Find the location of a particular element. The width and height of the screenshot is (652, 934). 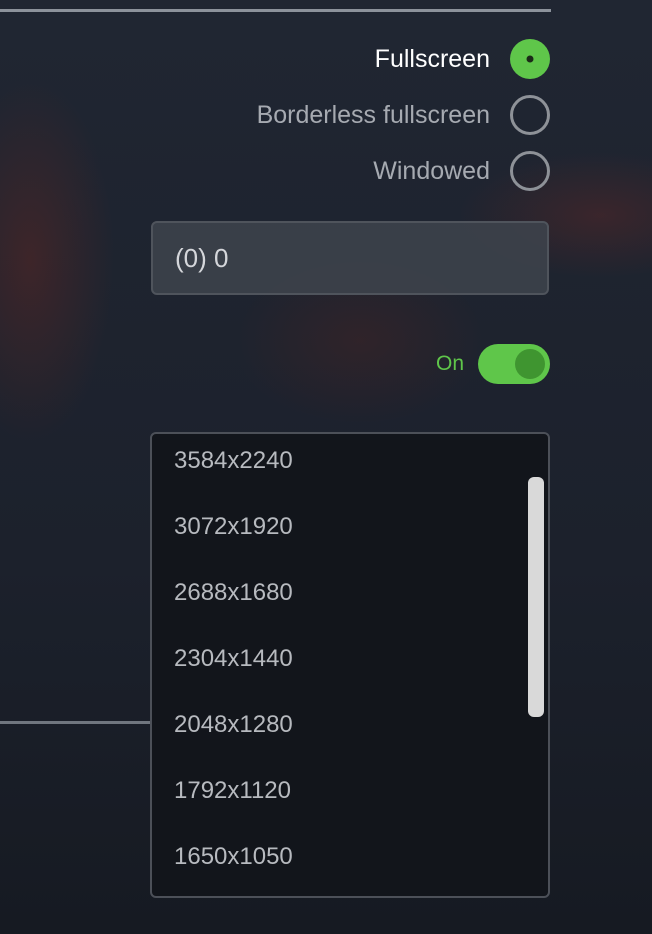

radio-borderless-fullscreen: Borderless fullscreen is located at coordinates (403, 115).